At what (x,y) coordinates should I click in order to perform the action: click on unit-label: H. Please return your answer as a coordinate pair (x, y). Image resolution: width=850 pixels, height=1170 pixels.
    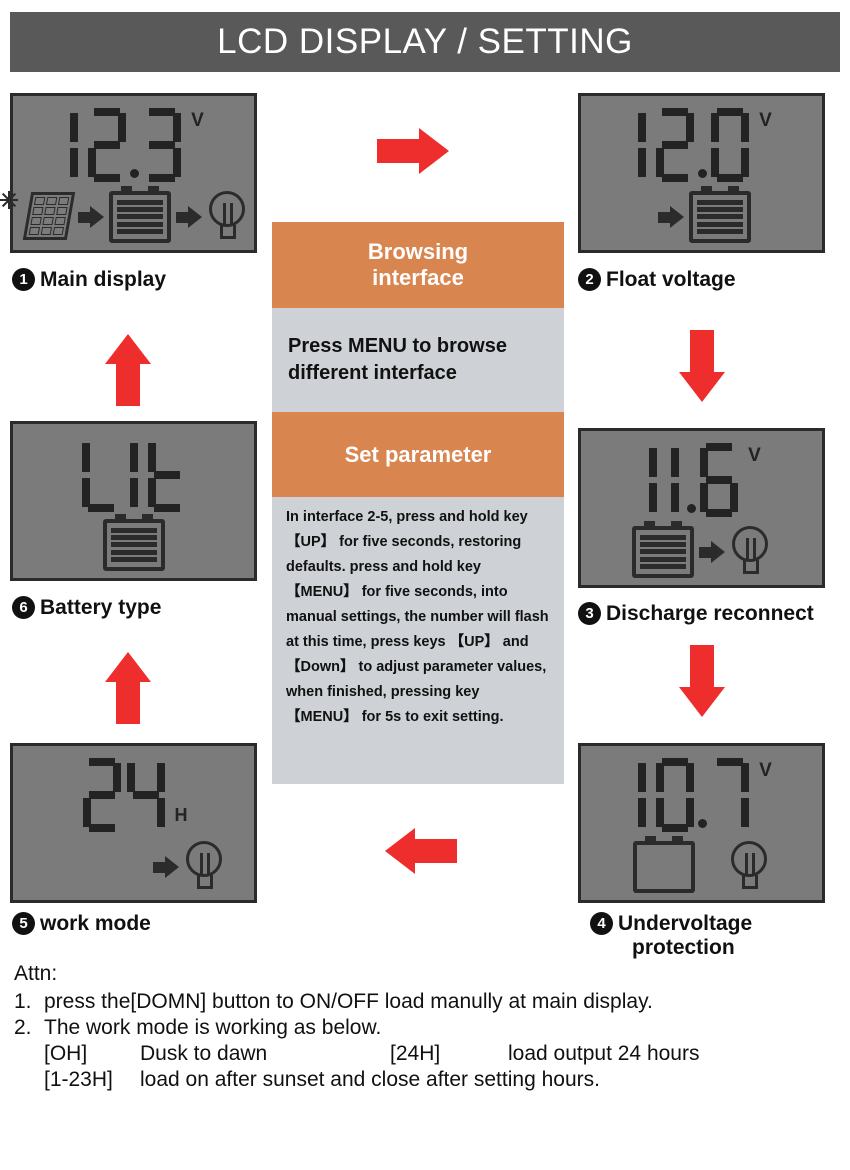
    Looking at the image, I should click on (181, 815).